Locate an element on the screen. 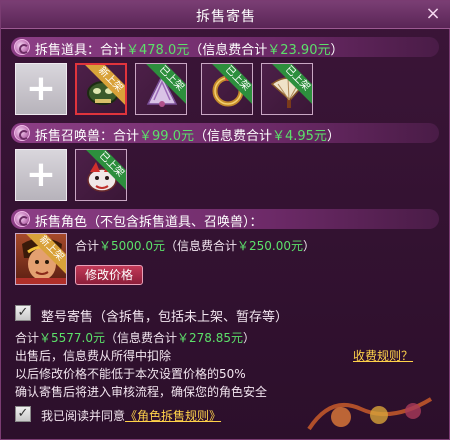 The width and height of the screenshot is (450, 440). note-line-2: 以后修改价格不能低于本次设置价格的50% is located at coordinates (130, 374).